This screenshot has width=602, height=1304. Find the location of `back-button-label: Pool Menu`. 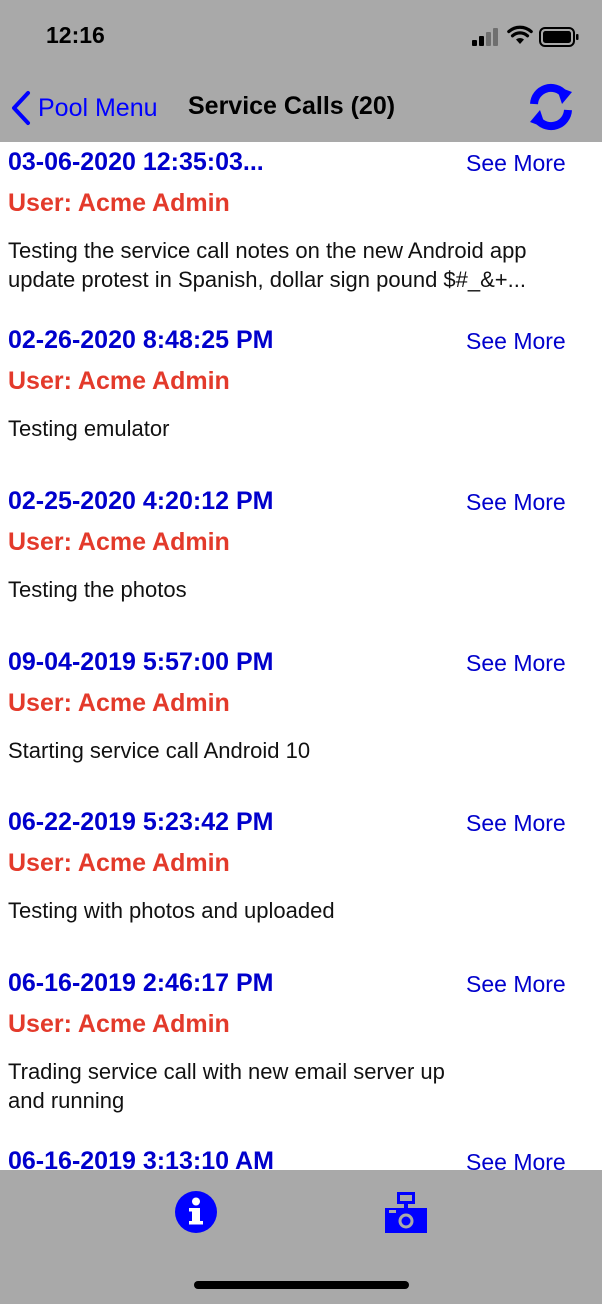

back-button-label: Pool Menu is located at coordinates (98, 107).